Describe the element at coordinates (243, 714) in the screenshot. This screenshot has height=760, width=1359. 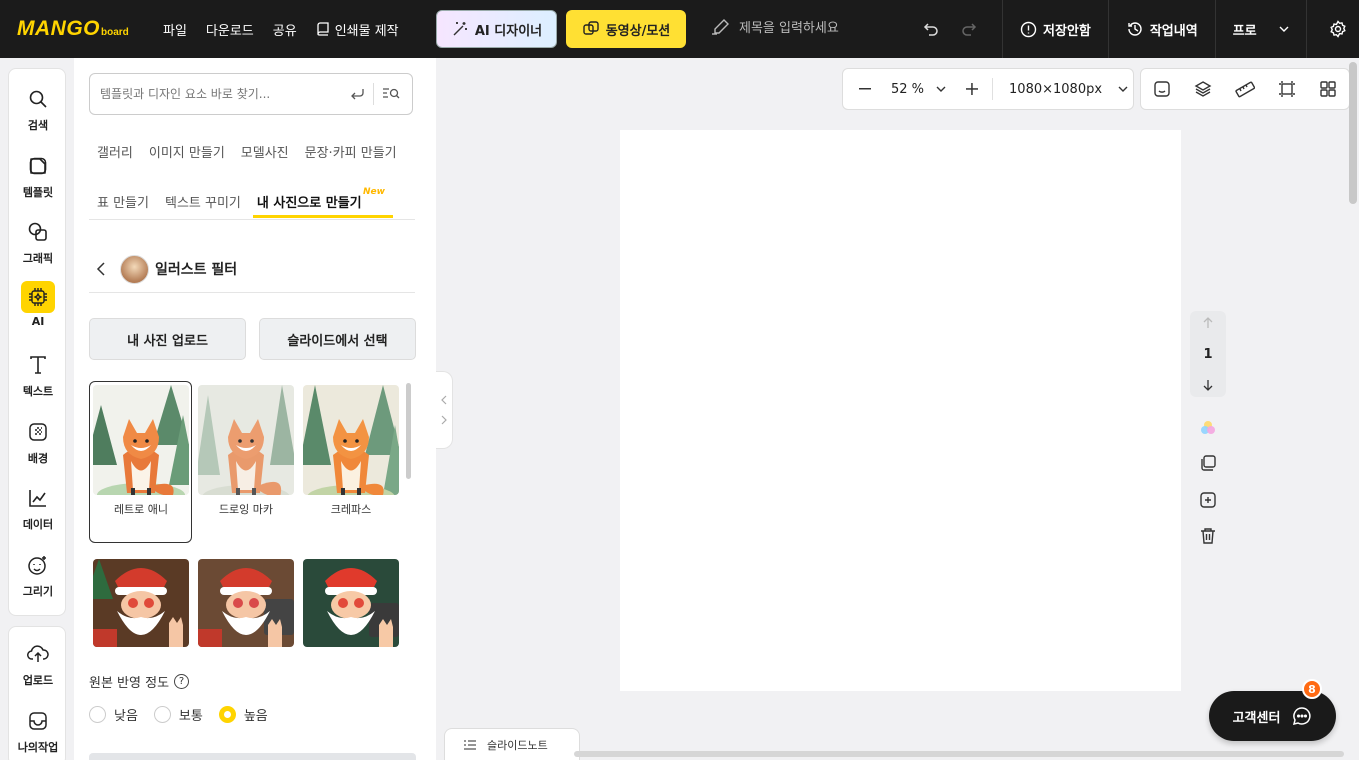
I see `radio-high: 높음` at that location.